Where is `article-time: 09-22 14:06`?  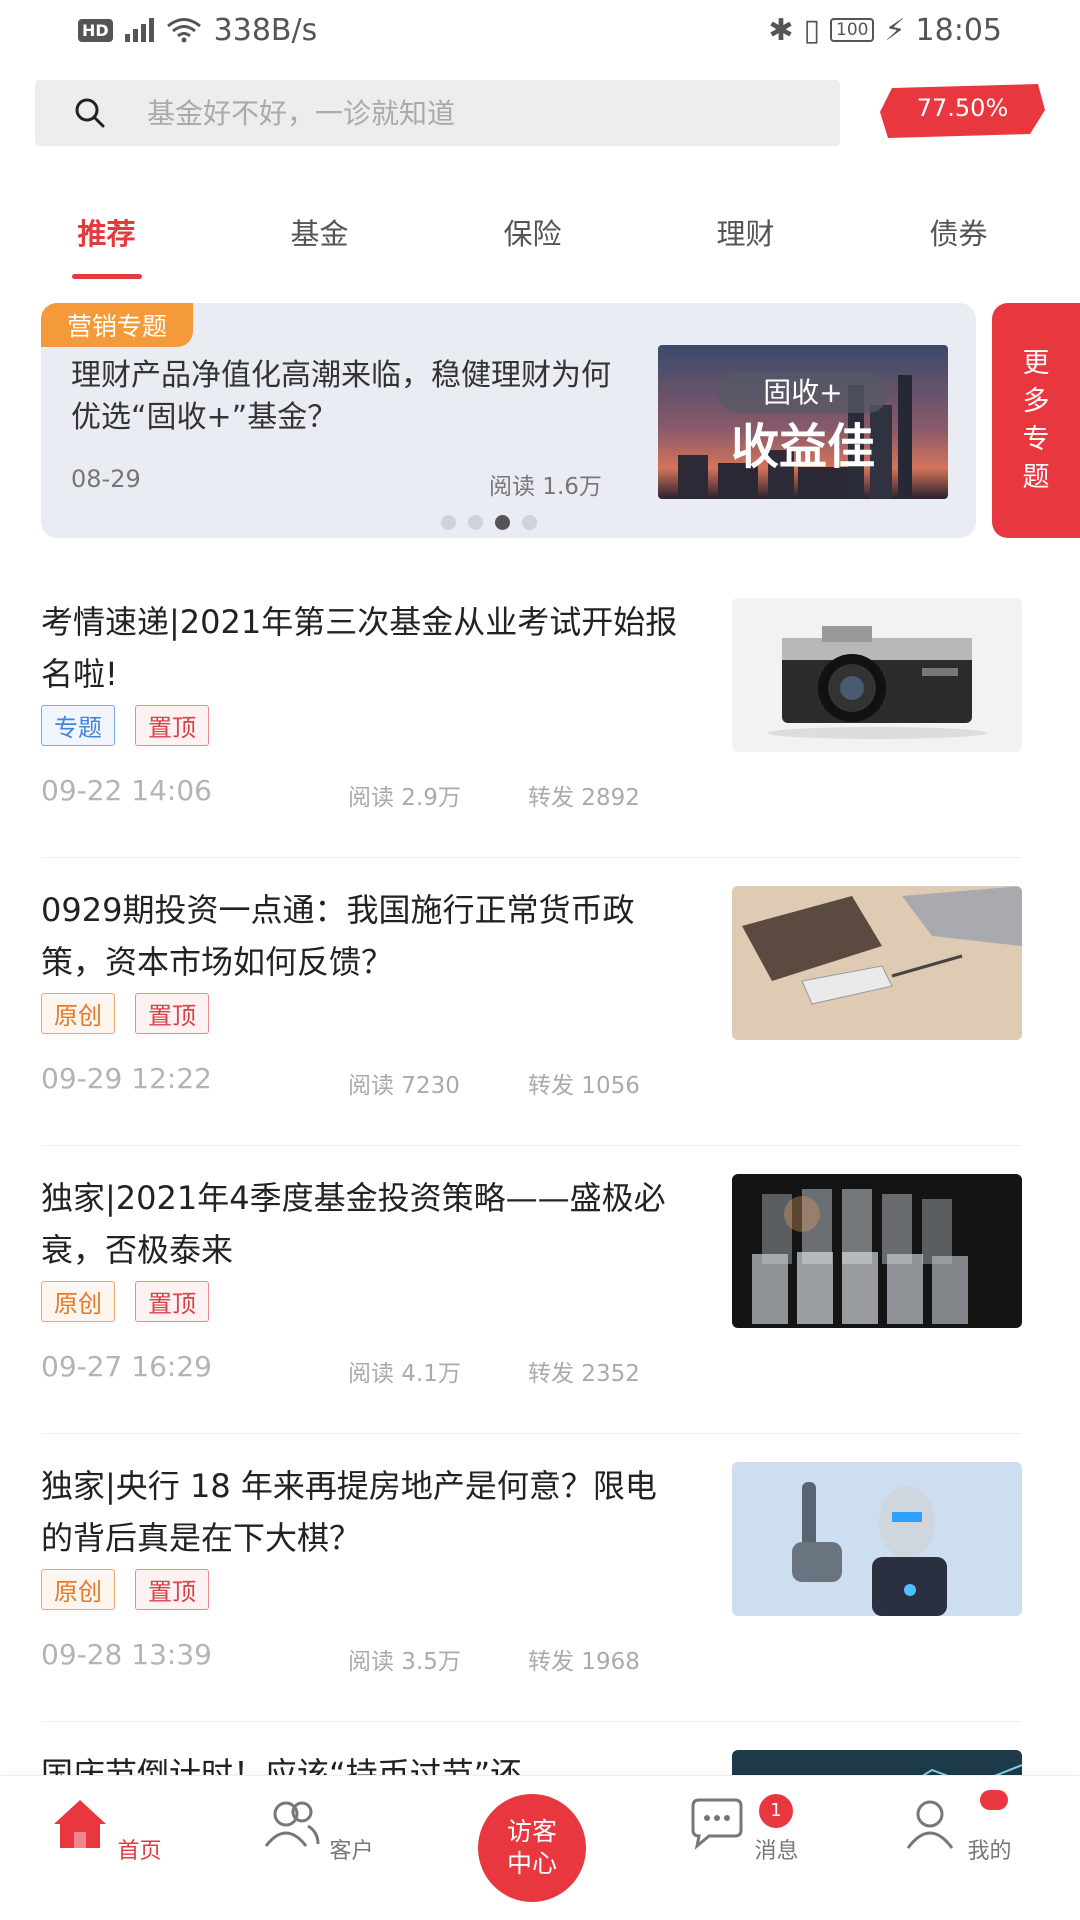
article-time: 09-22 14:06 is located at coordinates (126, 790).